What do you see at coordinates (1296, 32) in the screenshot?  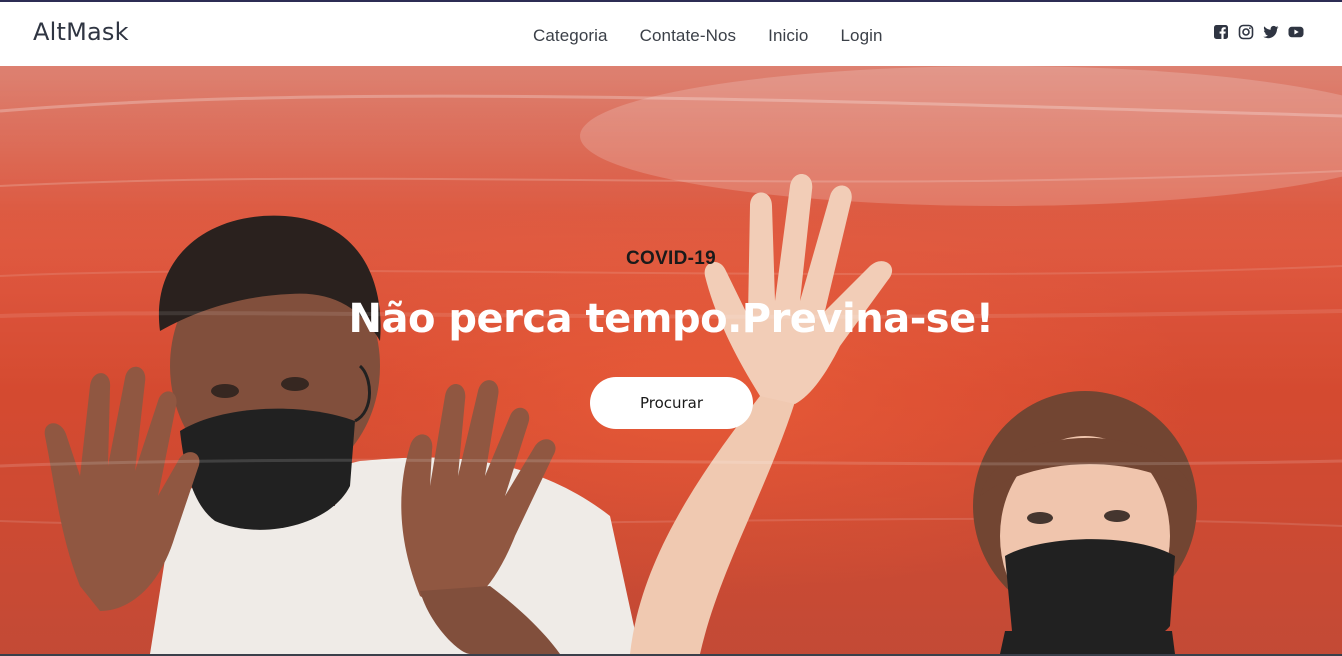 I see `youtube-icon` at bounding box center [1296, 32].